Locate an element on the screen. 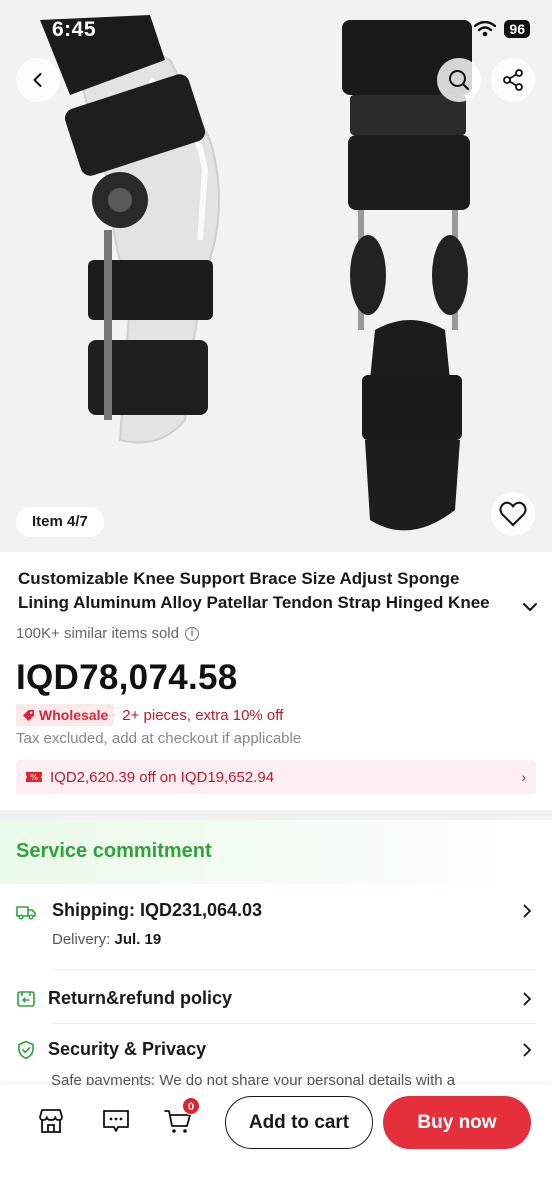  bottom-action-bar: 0 Add to cart Buy now is located at coordinates (276, 1140).